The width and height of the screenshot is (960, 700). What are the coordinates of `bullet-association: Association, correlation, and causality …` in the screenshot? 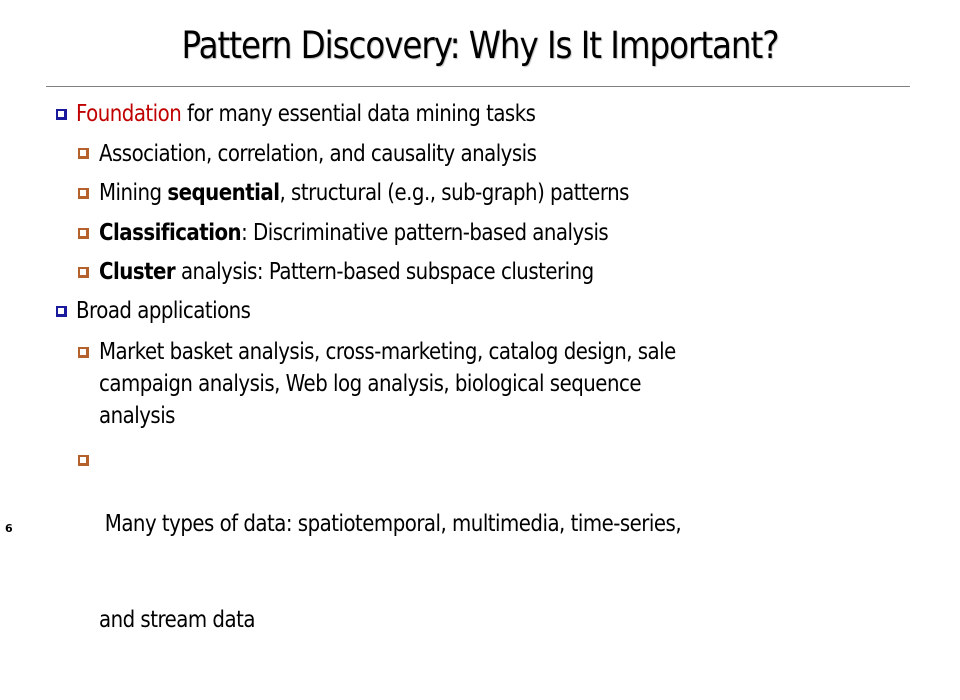 It's located at (318, 154).